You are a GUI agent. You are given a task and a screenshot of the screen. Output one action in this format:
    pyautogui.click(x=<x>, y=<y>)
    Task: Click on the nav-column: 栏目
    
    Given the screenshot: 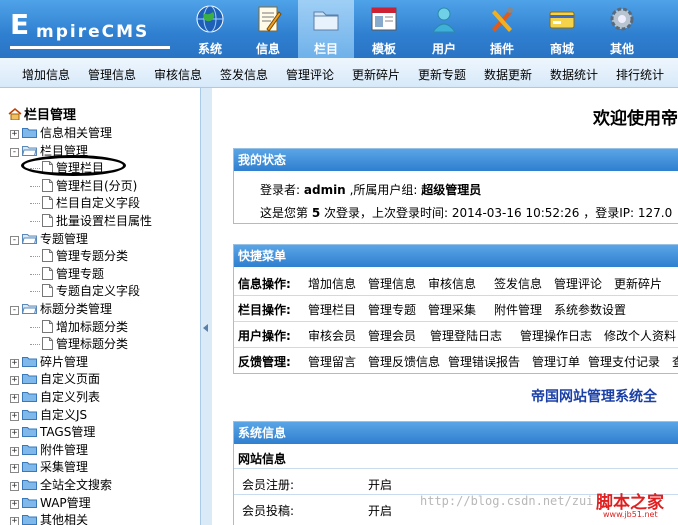 What is the action you would take?
    pyautogui.click(x=326, y=29)
    